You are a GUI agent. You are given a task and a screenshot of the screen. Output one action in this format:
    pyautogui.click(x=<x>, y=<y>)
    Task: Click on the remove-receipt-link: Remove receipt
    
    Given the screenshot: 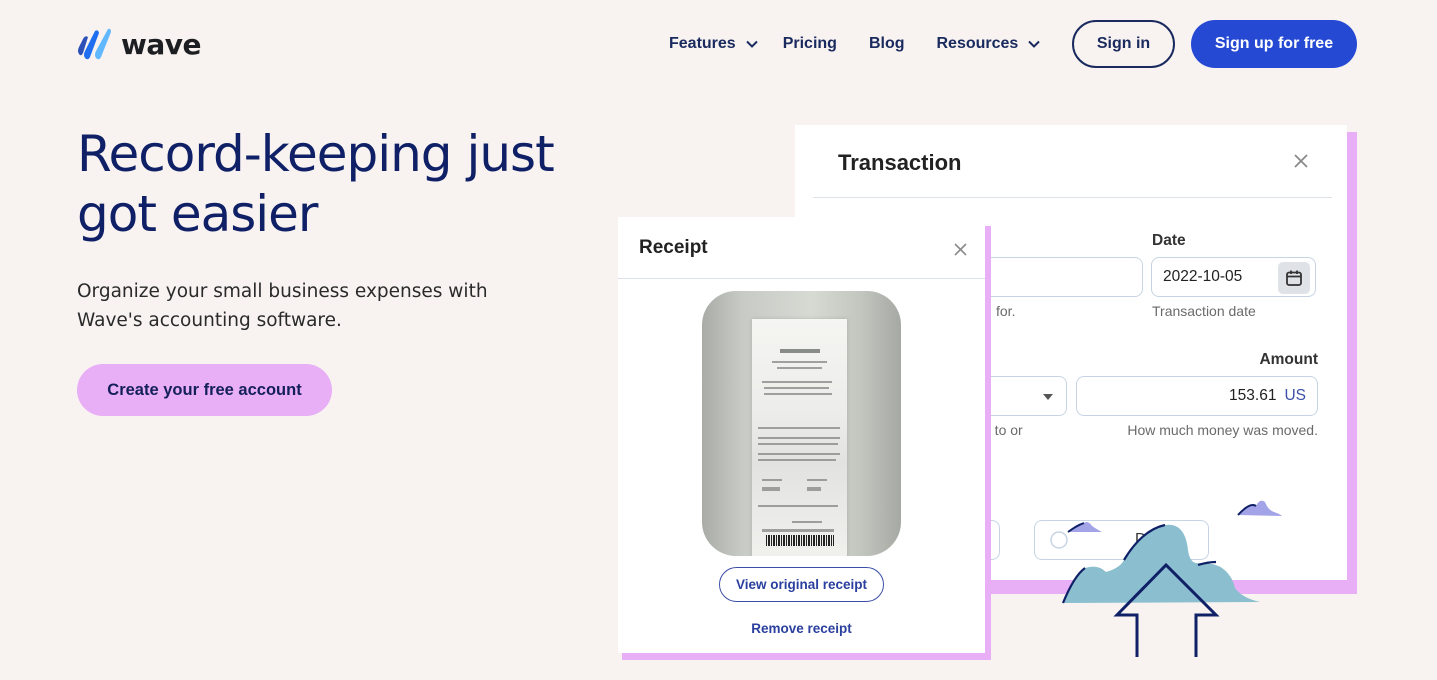 What is the action you would take?
    pyautogui.click(x=801, y=628)
    